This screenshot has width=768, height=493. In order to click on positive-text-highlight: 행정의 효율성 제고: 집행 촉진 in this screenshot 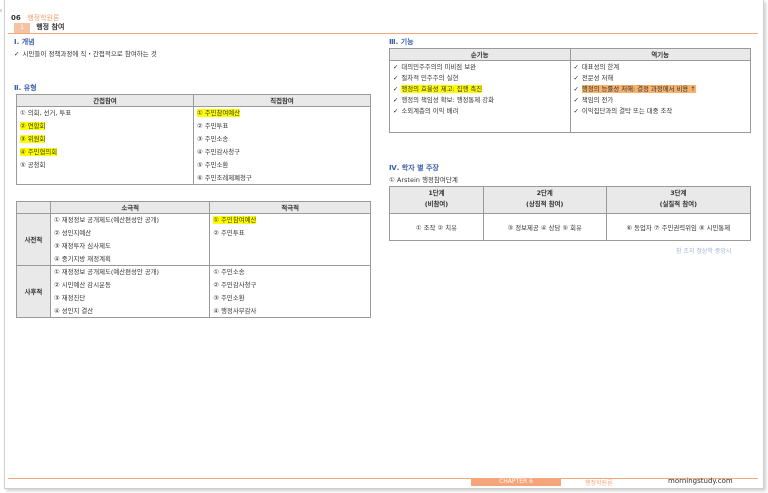, I will do `click(442, 89)`.